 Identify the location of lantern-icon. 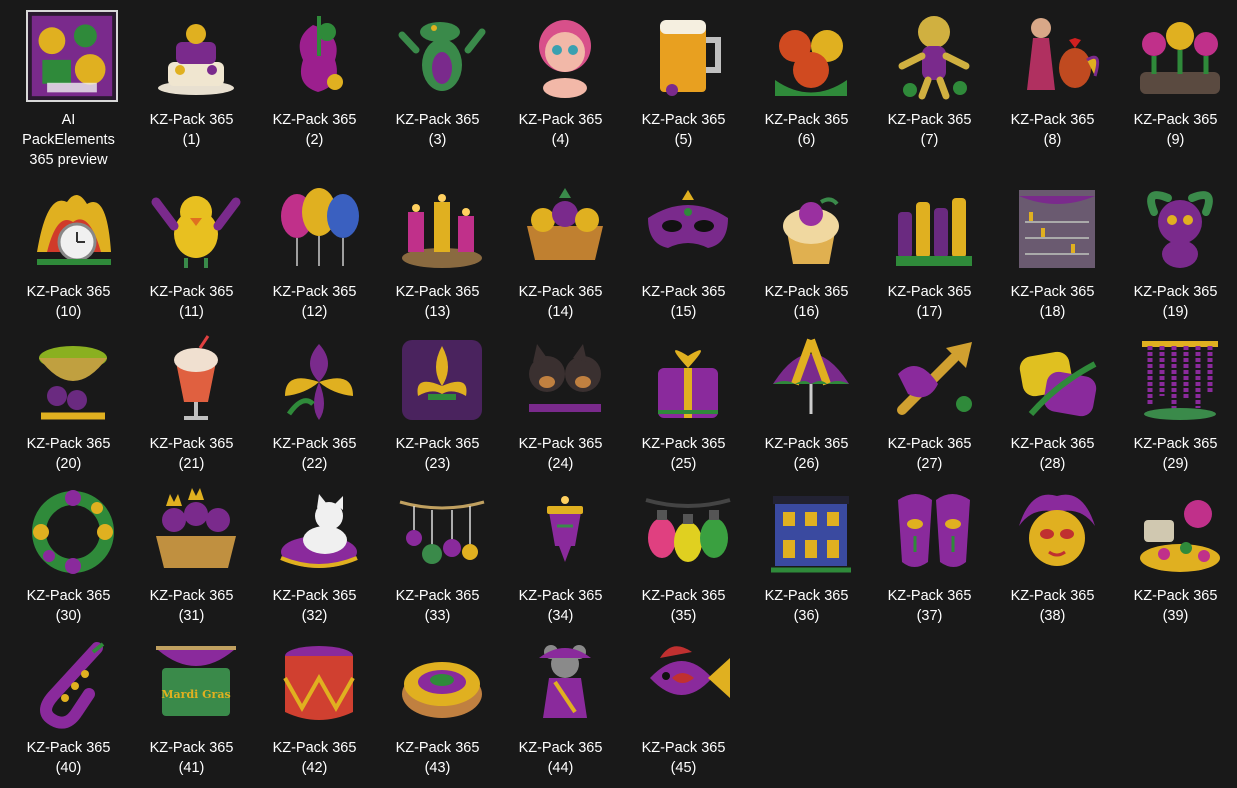
(565, 532).